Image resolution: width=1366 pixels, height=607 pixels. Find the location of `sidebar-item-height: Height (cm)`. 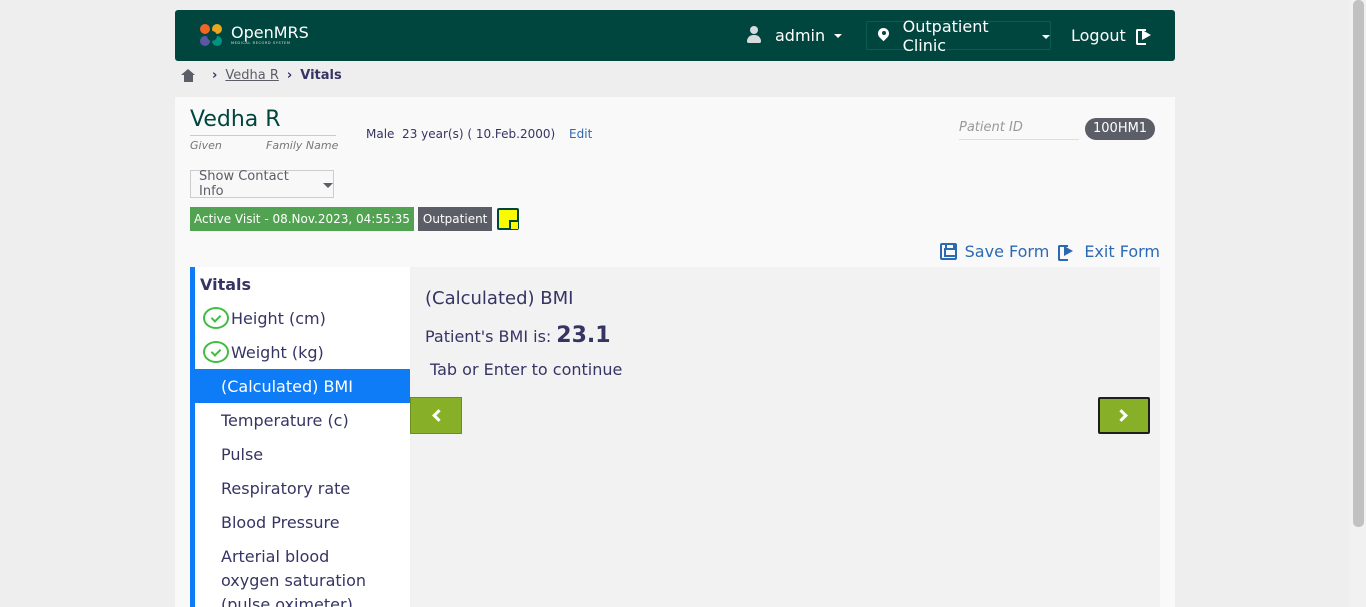

sidebar-item-height: Height (cm) is located at coordinates (302, 318).